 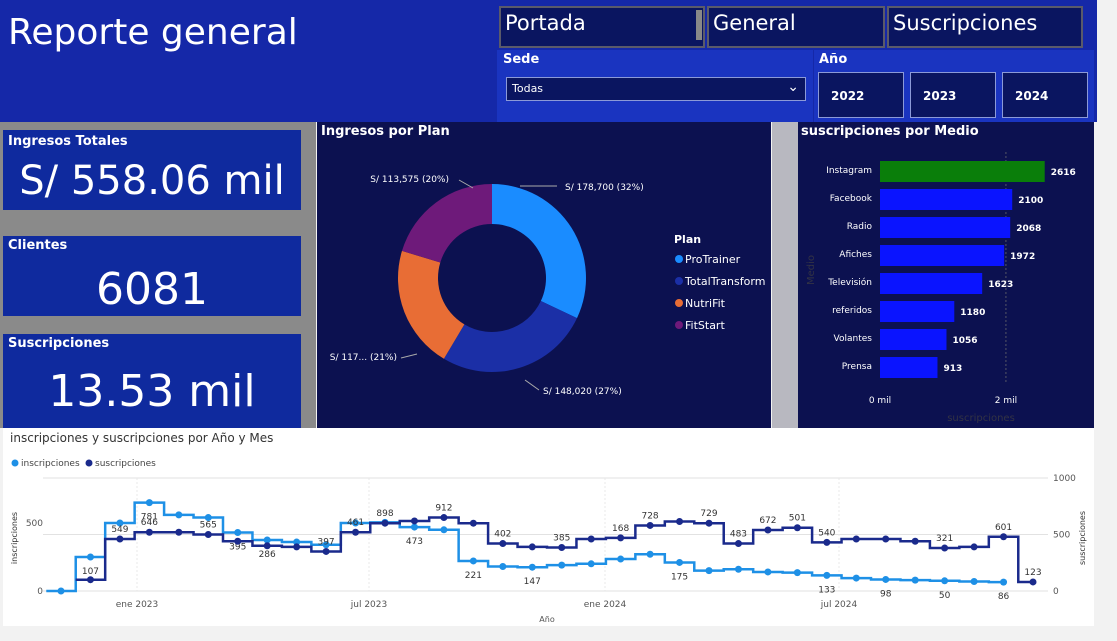 I want to click on donut-slice-ProTrainer, so click(x=539, y=251).